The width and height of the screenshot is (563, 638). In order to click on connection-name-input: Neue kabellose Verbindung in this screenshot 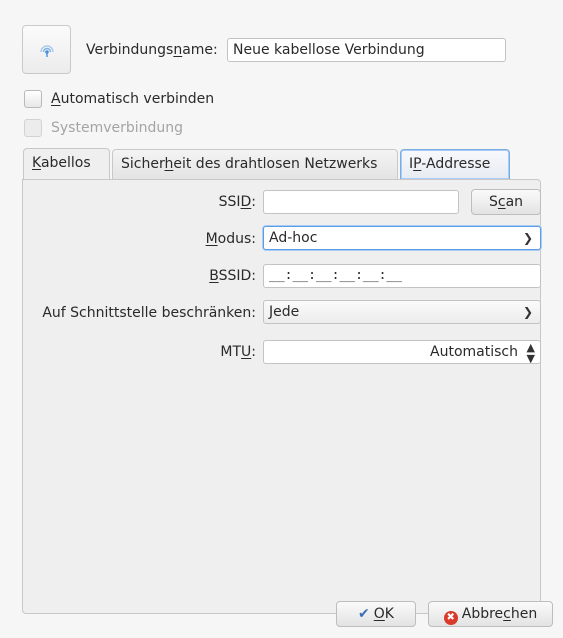, I will do `click(366, 50)`.